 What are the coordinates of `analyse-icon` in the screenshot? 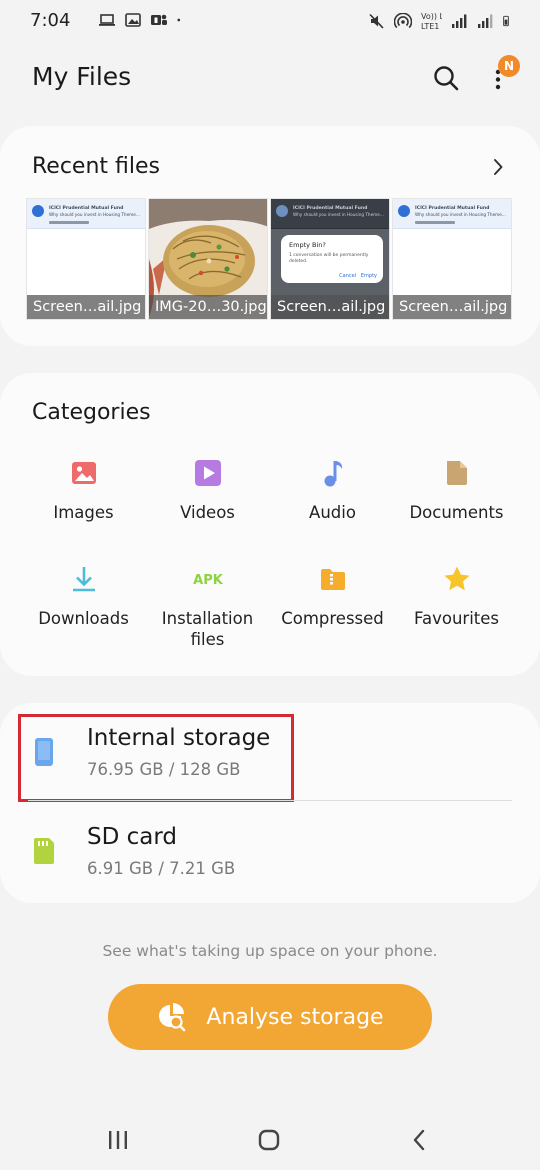 It's located at (172, 1017).